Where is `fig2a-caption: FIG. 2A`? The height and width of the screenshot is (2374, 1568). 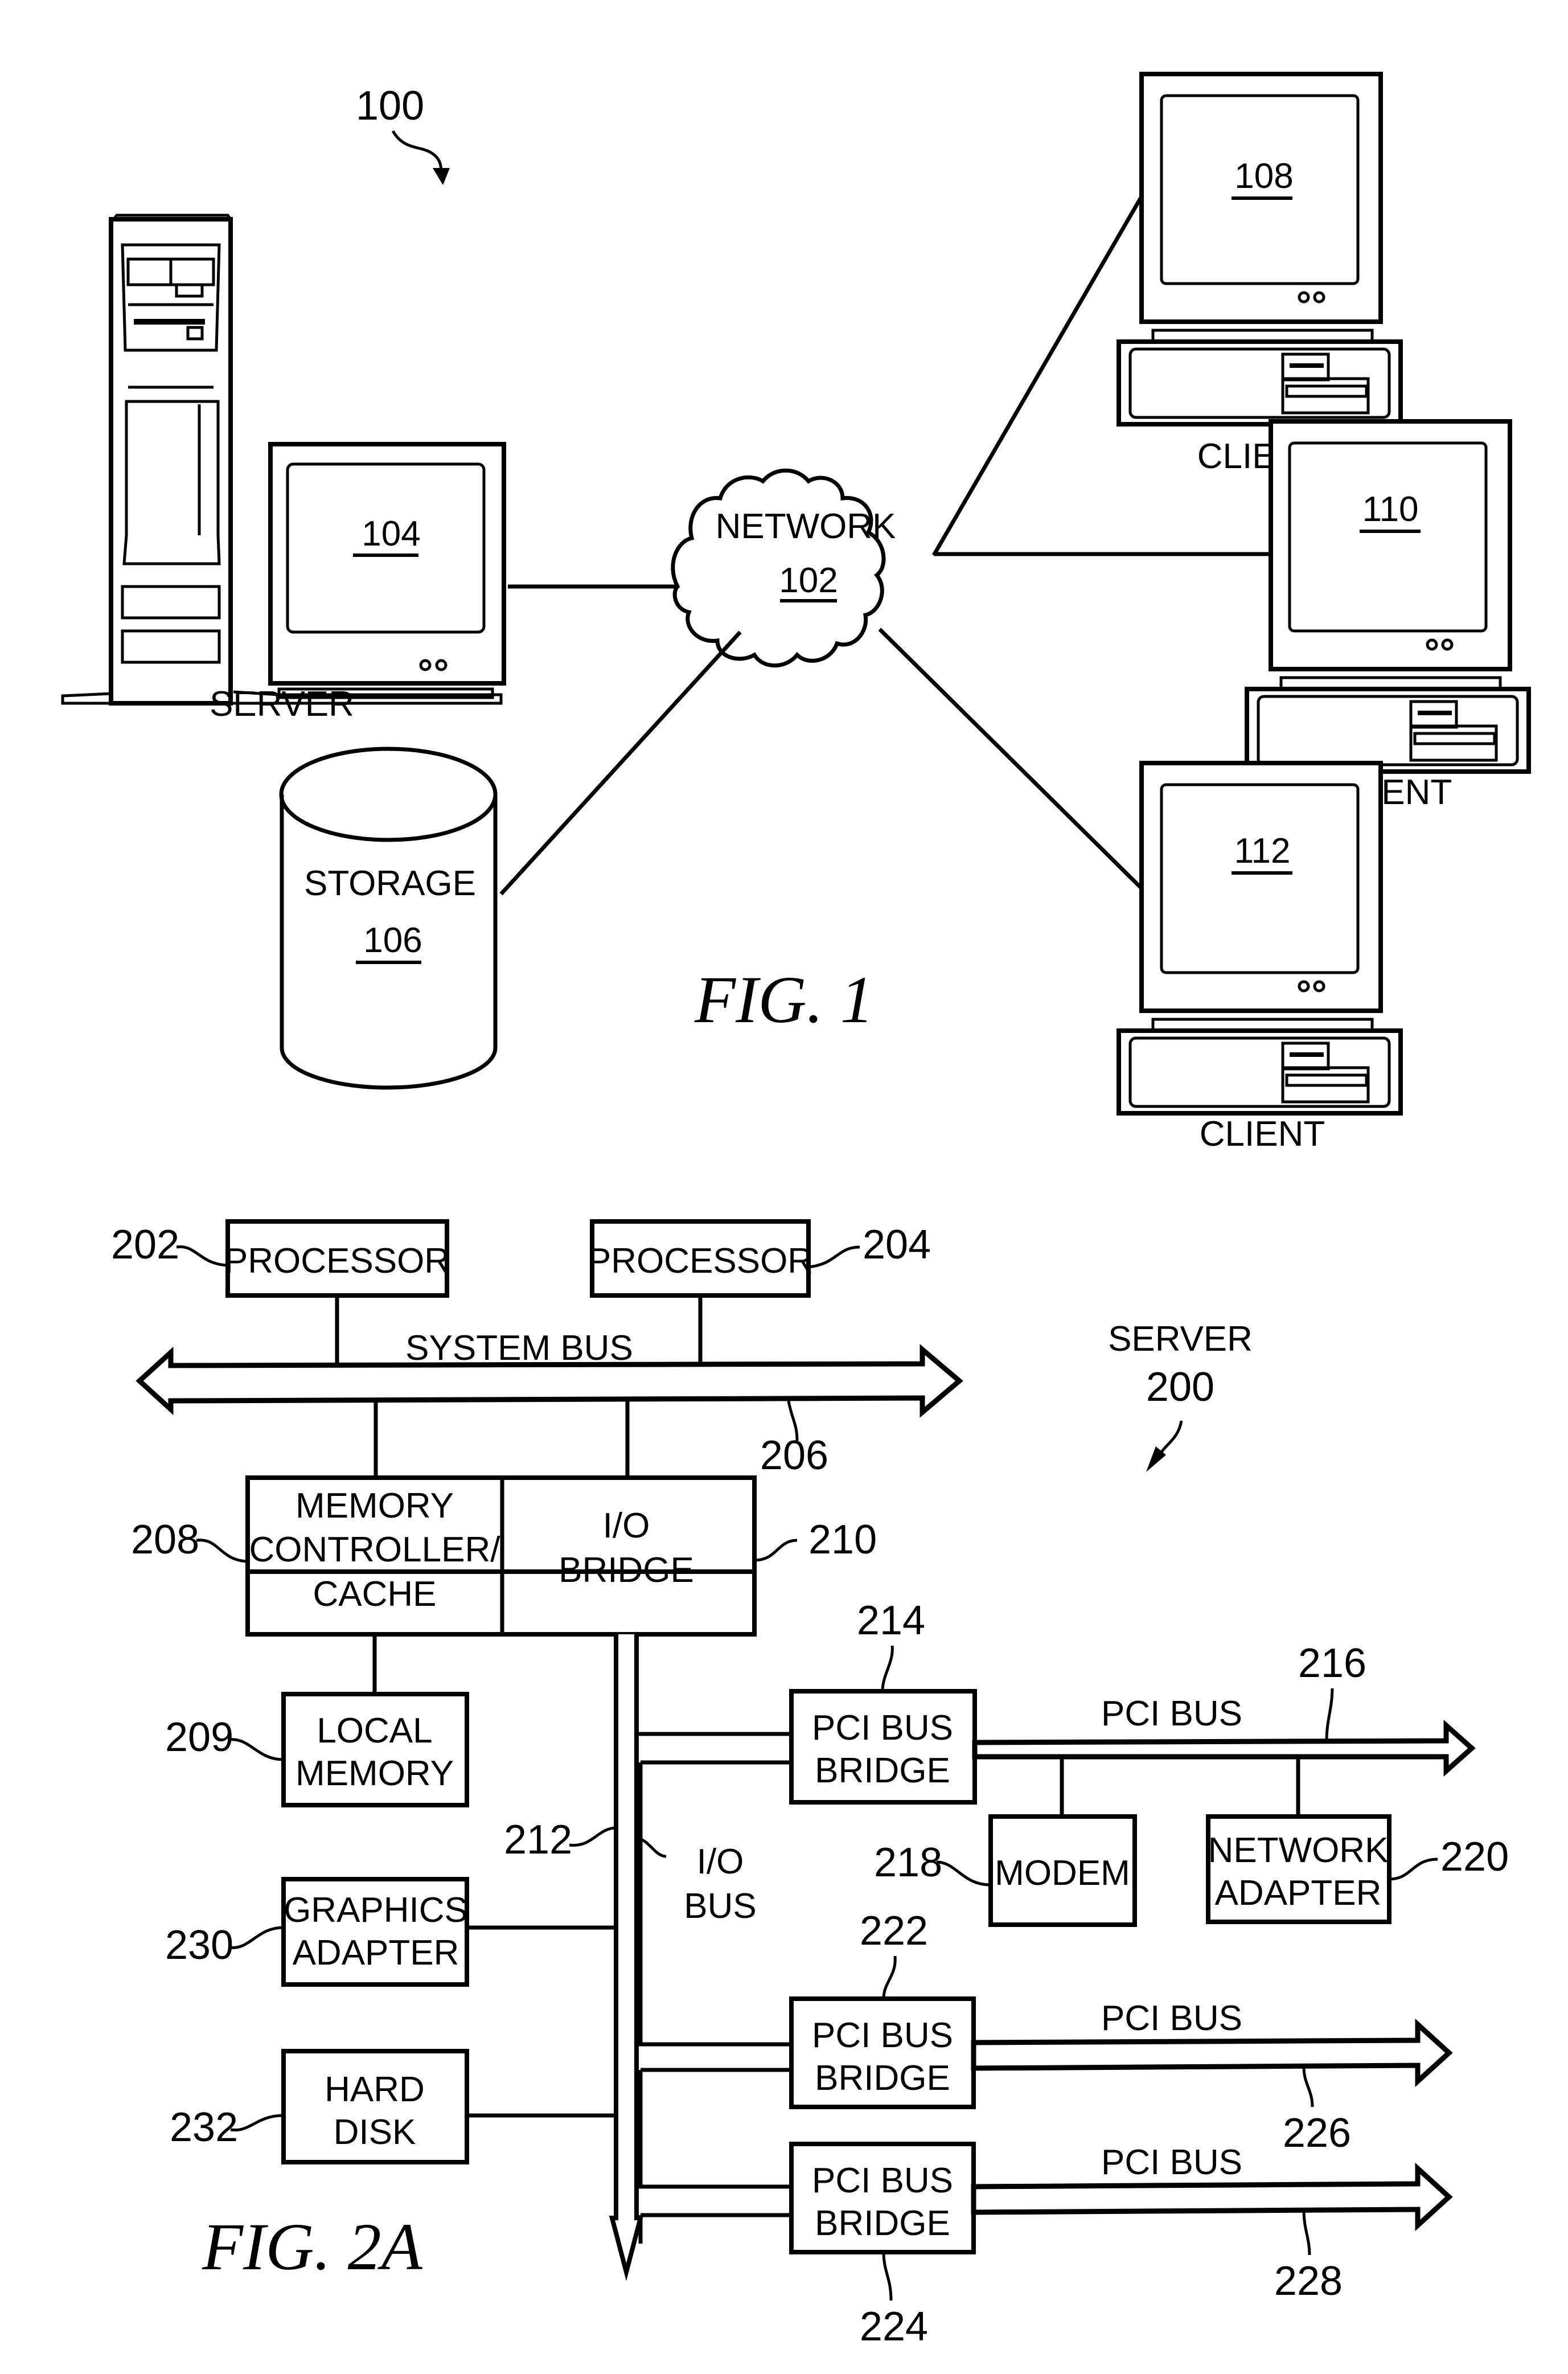
fig2a-caption: FIG. 2A is located at coordinates (312, 2247).